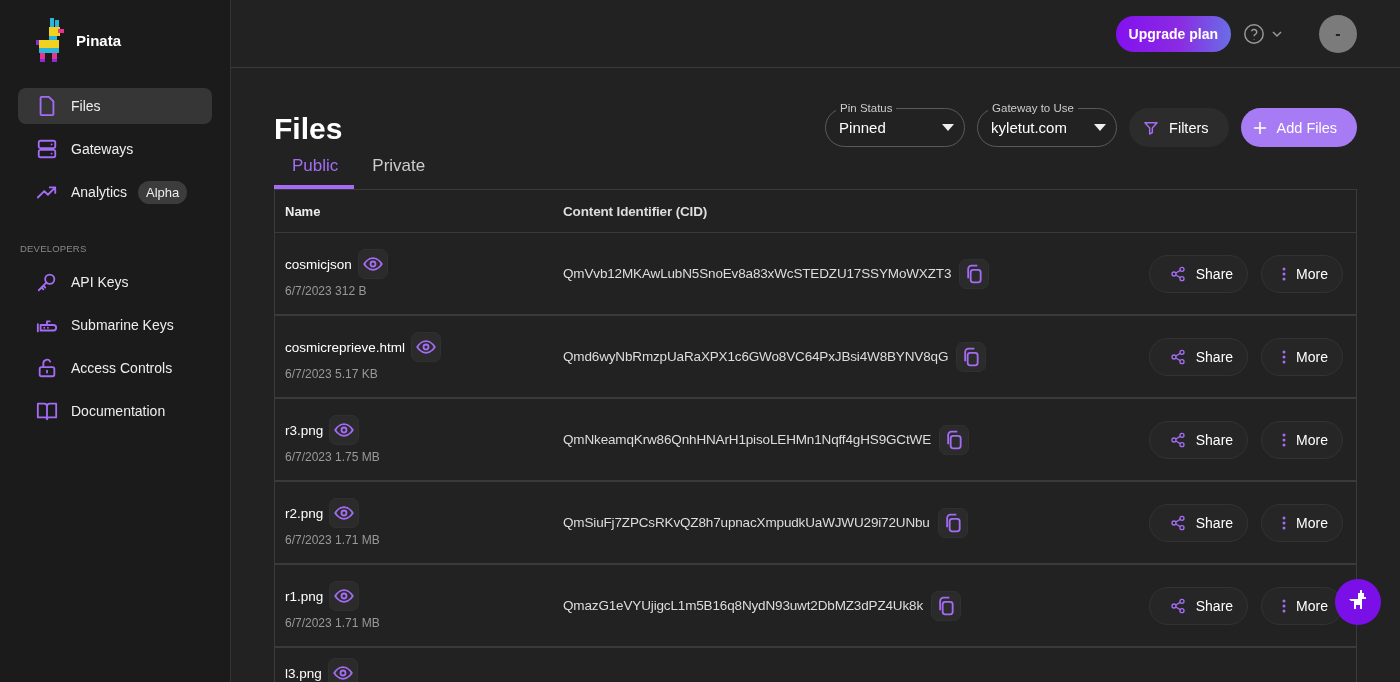 This screenshot has width=1400, height=682. I want to click on section-title: DEVELOPERS, so click(54, 248).